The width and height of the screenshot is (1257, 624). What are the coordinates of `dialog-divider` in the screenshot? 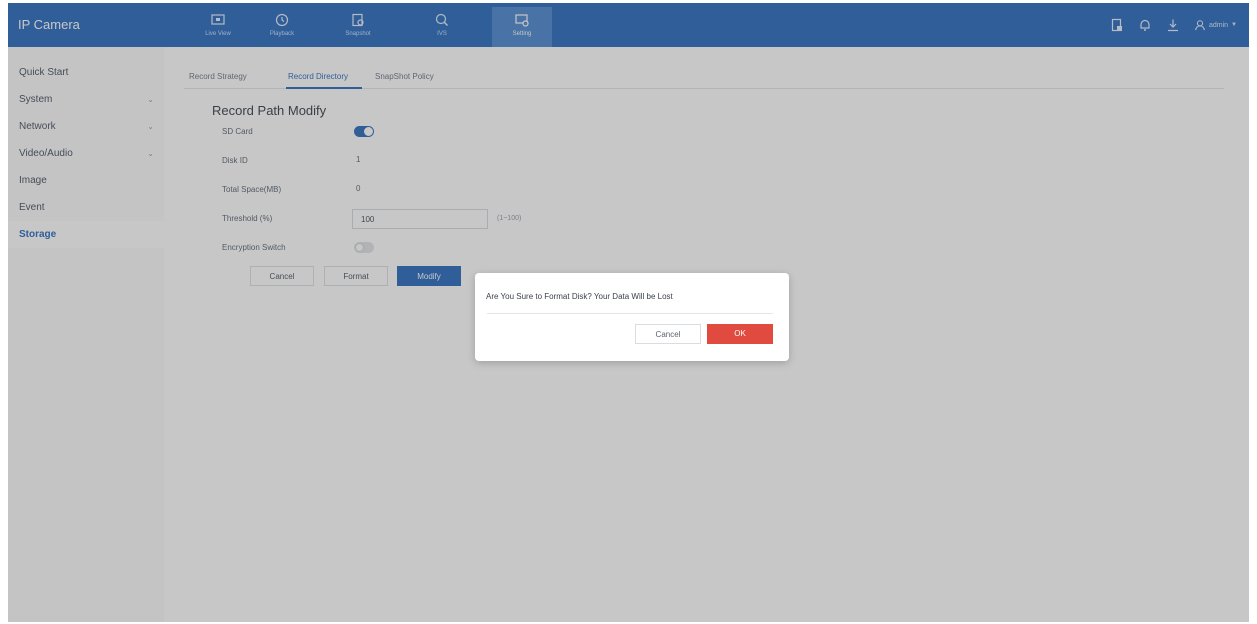 It's located at (630, 313).